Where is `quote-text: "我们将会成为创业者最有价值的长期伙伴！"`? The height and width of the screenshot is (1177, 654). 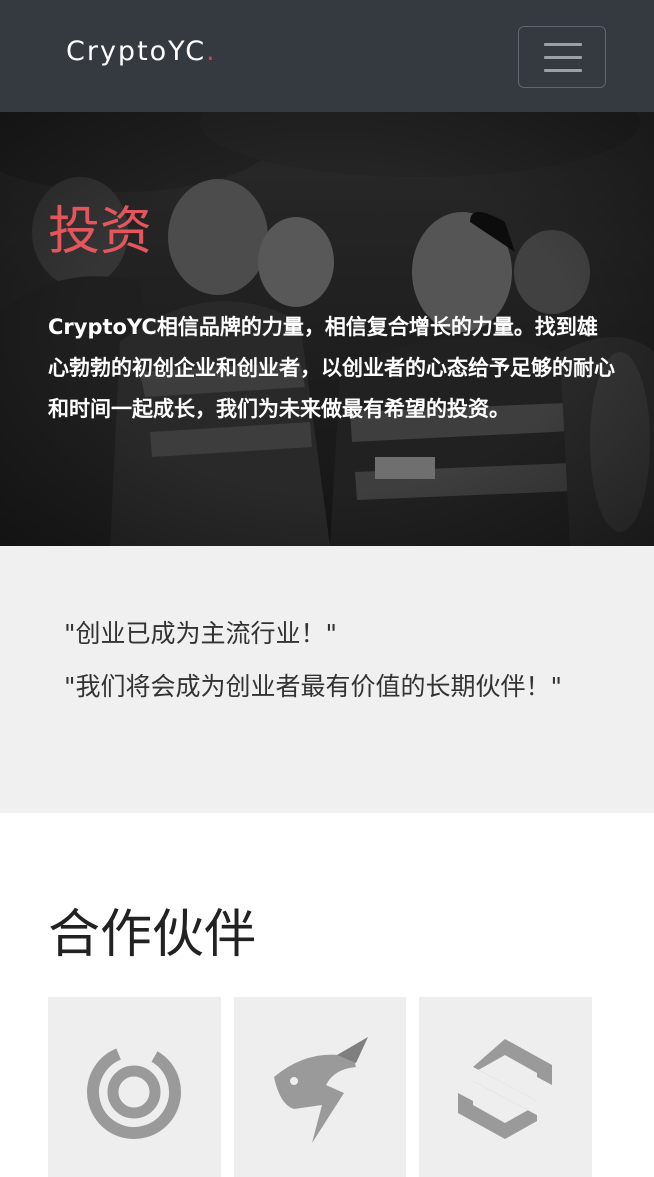 quote-text: "我们将会成为创业者最有价值的长期伙伴！" is located at coordinates (313, 686).